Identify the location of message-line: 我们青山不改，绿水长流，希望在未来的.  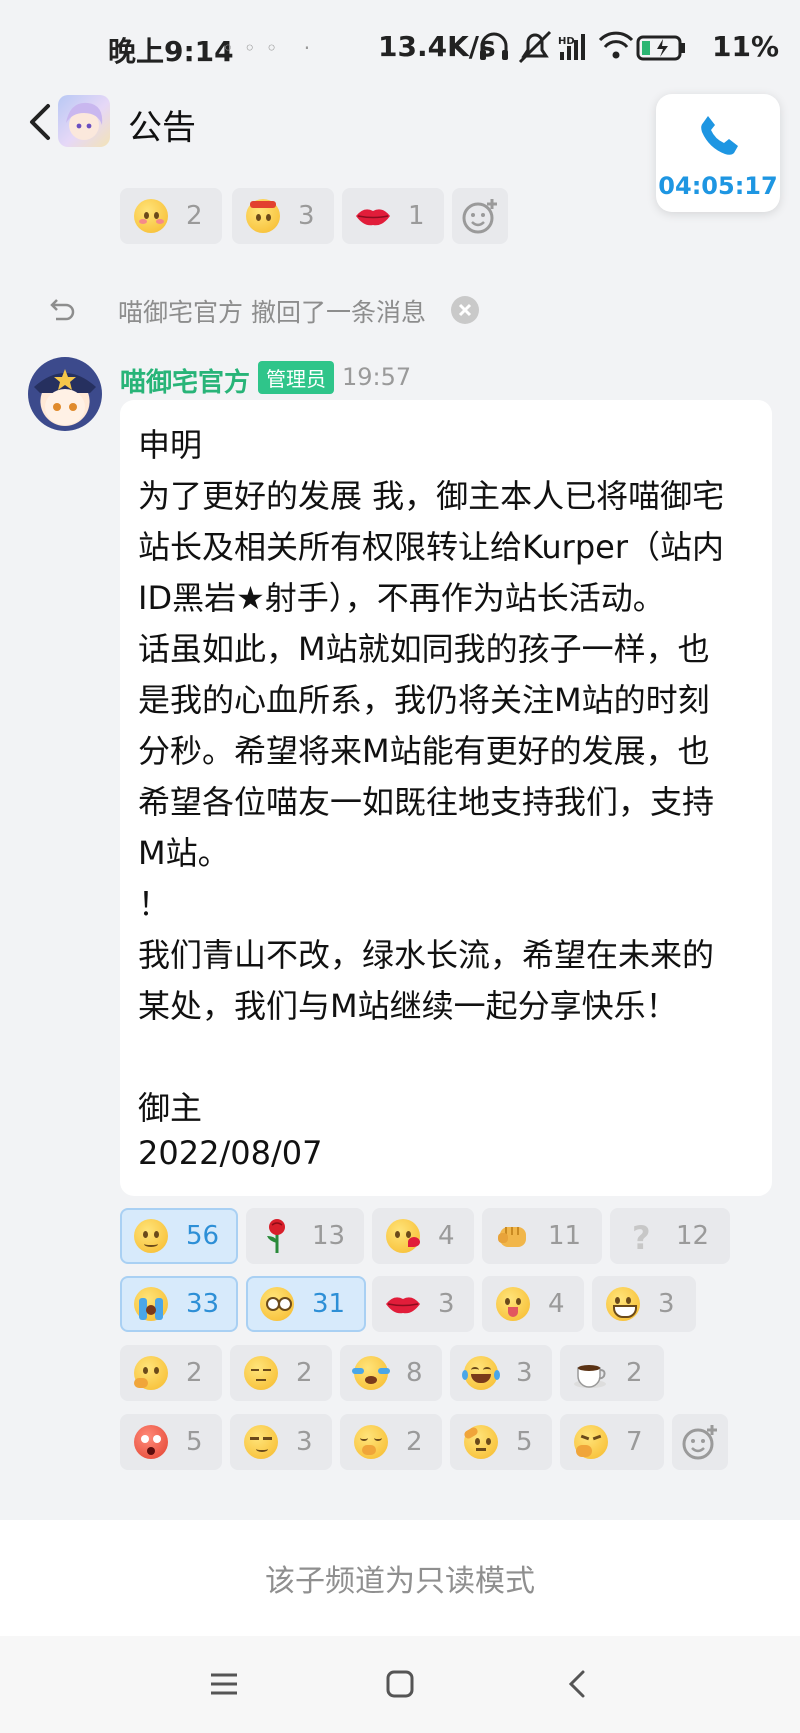
(426, 955).